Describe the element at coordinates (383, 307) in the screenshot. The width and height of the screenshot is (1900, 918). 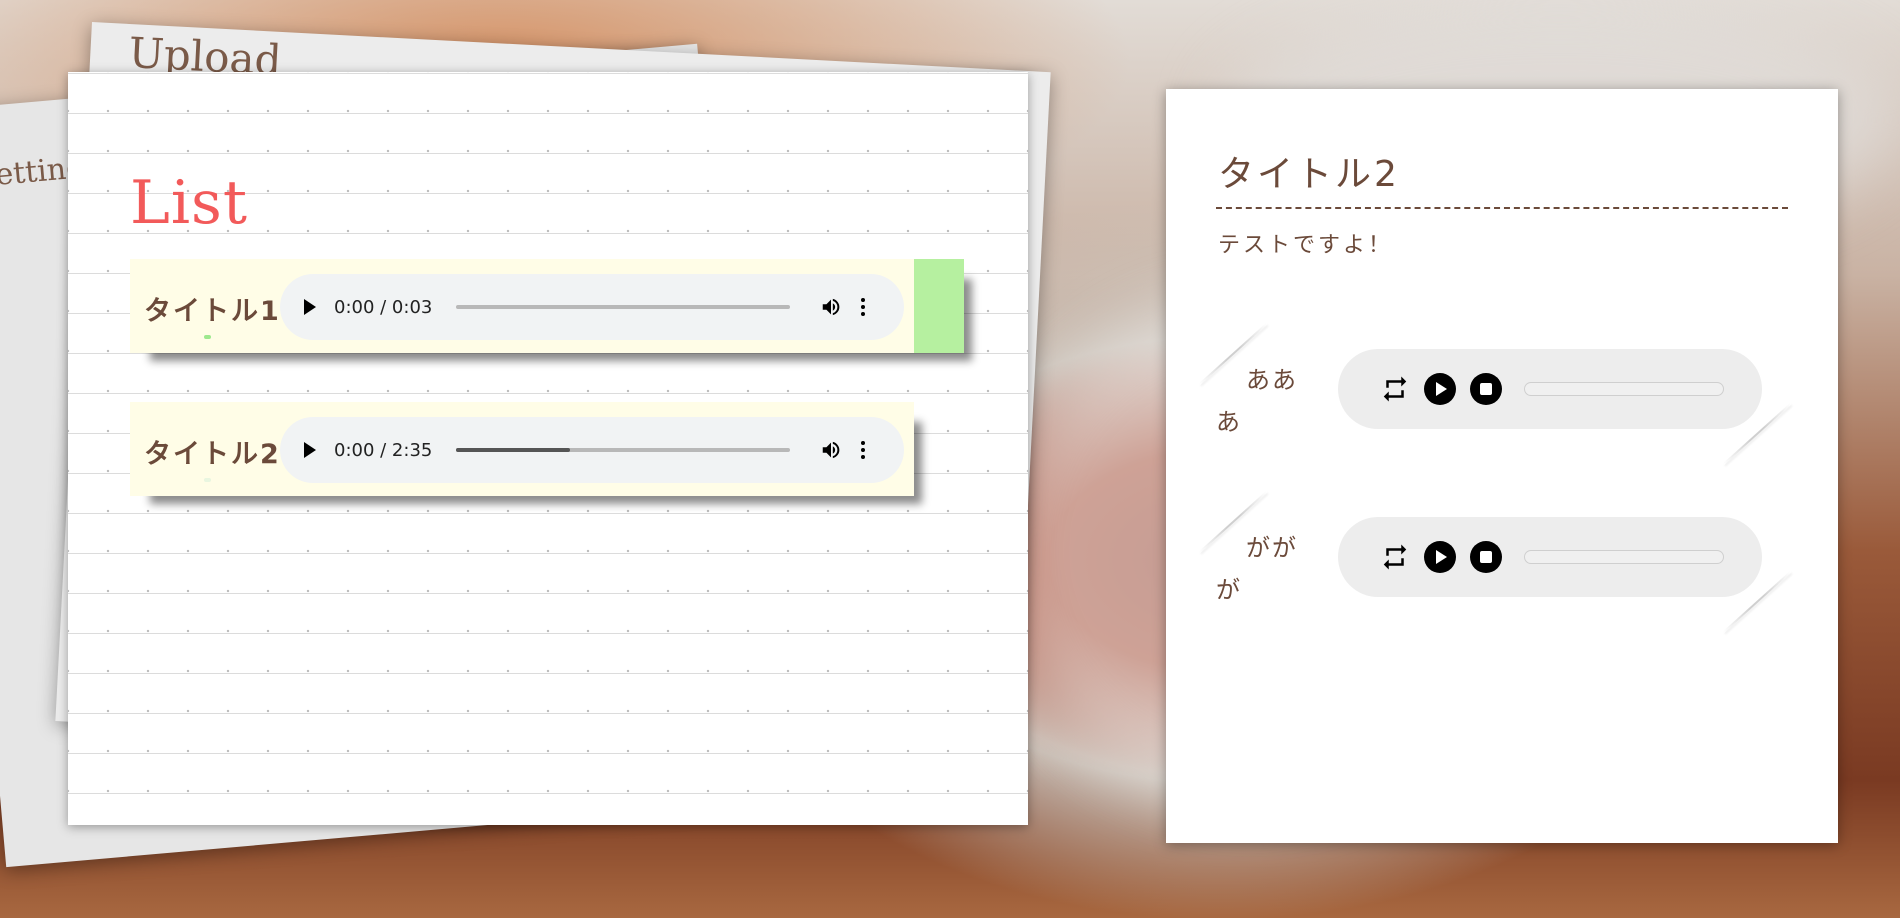
I see `audio-time: 0:00 / 0:03` at that location.